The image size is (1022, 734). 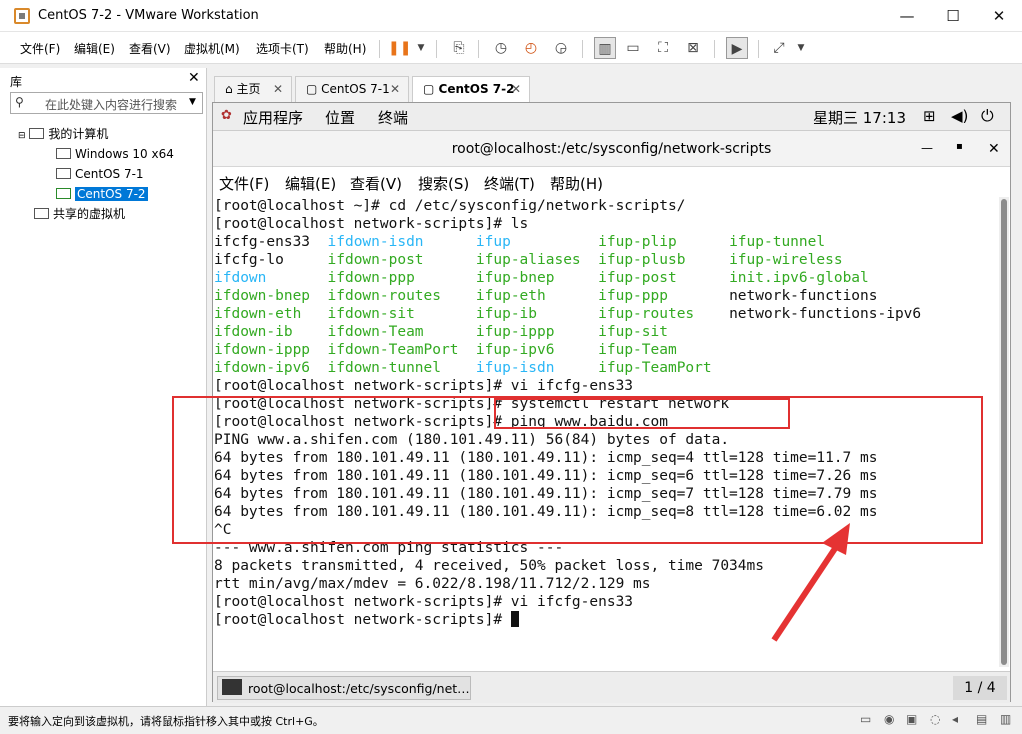 I want to click on search-placeholder: 在此处键入内容进行搜索, so click(x=111, y=105).